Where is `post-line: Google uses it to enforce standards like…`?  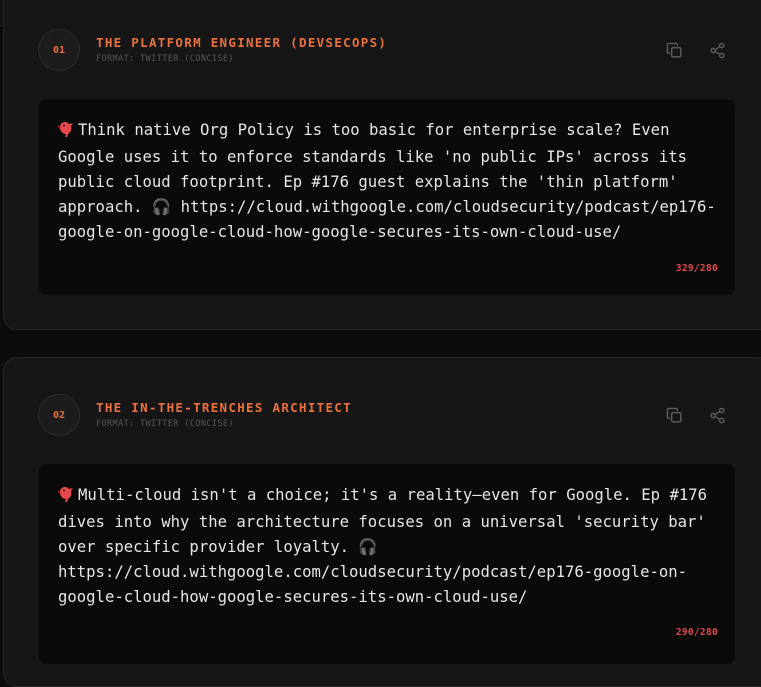
post-line: Google uses it to enforce standards like… is located at coordinates (373, 157).